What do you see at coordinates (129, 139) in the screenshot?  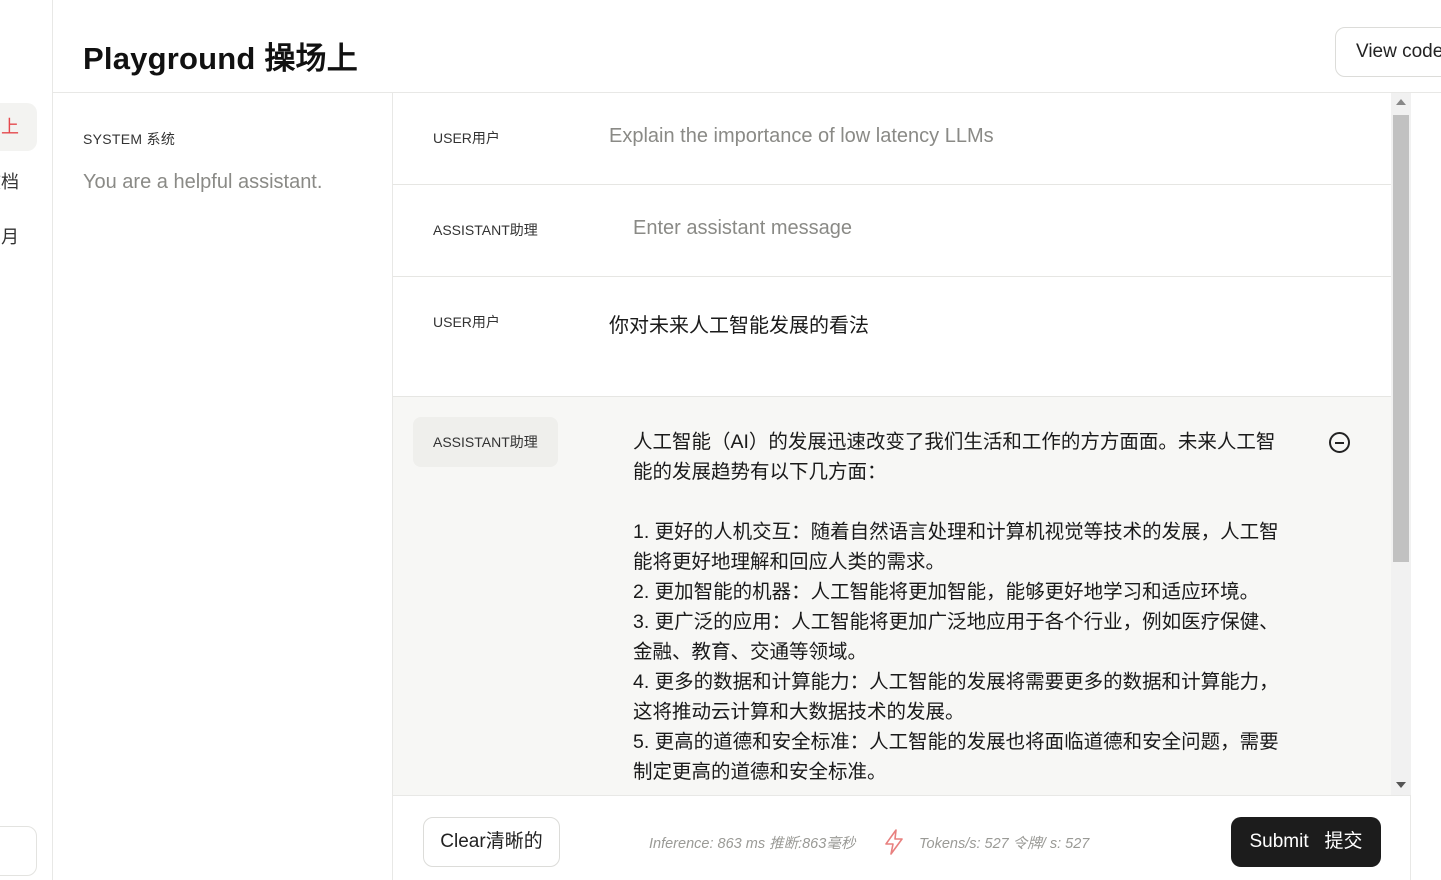 I see `system-label: SYSTEM 系统` at bounding box center [129, 139].